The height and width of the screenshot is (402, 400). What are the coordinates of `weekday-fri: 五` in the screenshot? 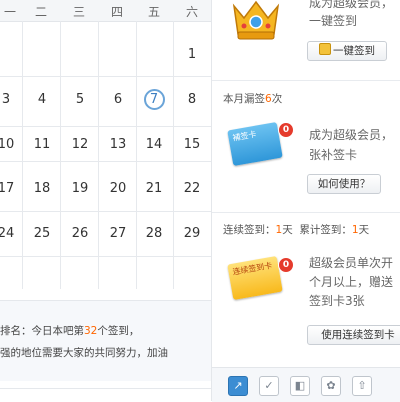 It's located at (153, 12).